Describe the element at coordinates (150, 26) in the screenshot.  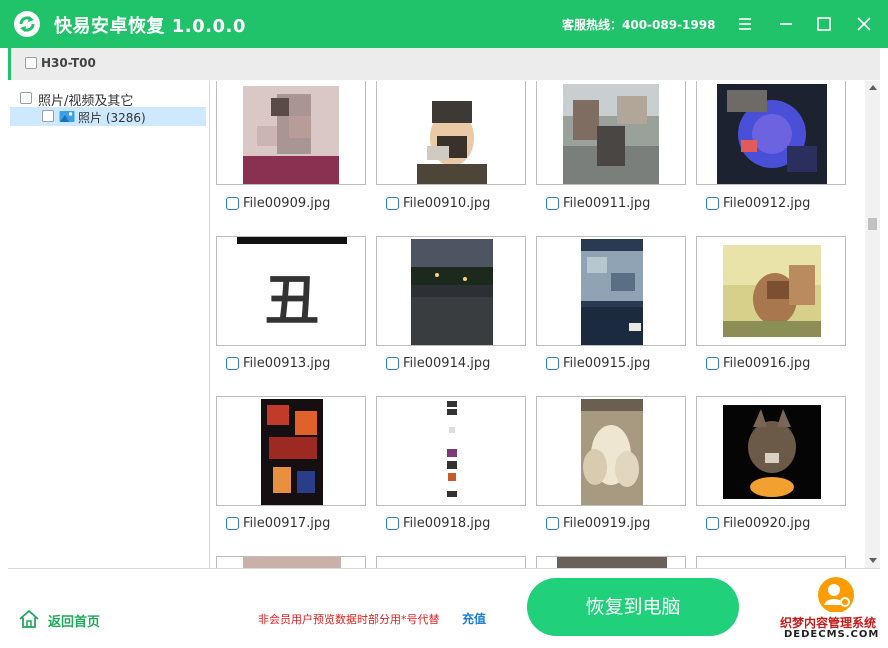
I see `app-title: 快易安卓恢复 1.0.0.0` at that location.